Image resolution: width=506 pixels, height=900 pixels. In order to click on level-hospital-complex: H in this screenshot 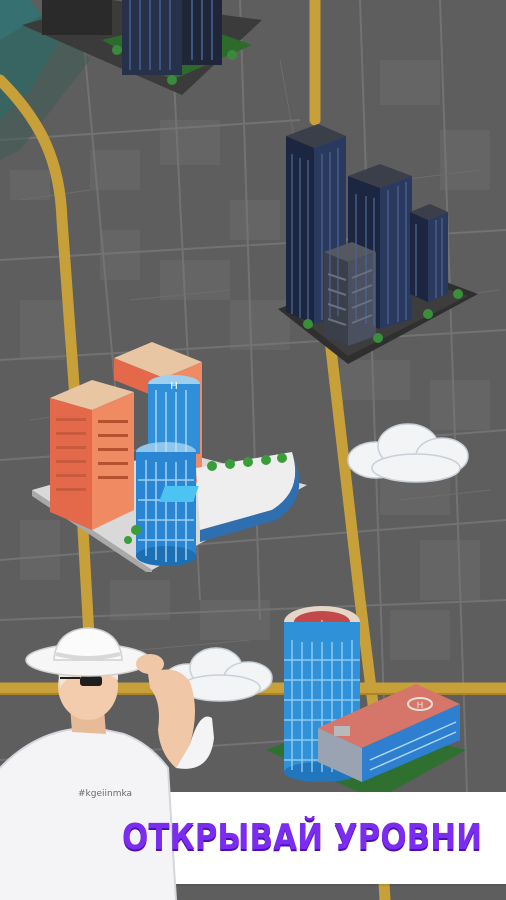, I will do `click(171, 456)`.